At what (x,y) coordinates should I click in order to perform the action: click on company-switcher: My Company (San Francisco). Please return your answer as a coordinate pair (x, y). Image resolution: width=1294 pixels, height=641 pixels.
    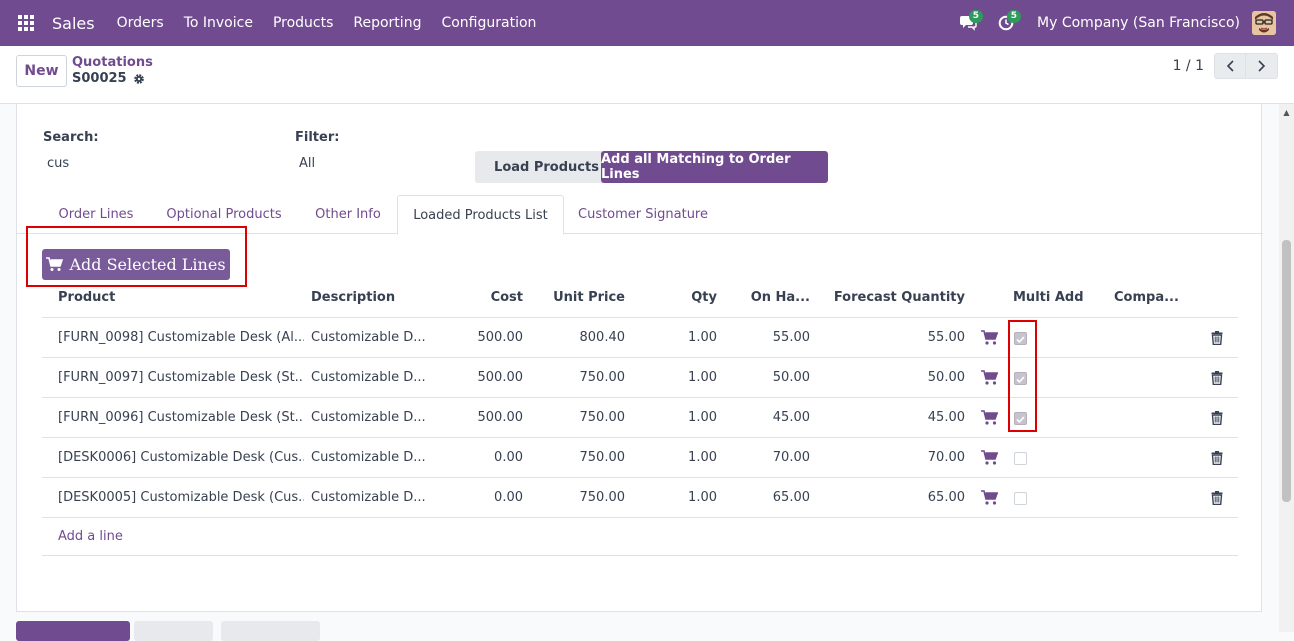
    Looking at the image, I should click on (1138, 23).